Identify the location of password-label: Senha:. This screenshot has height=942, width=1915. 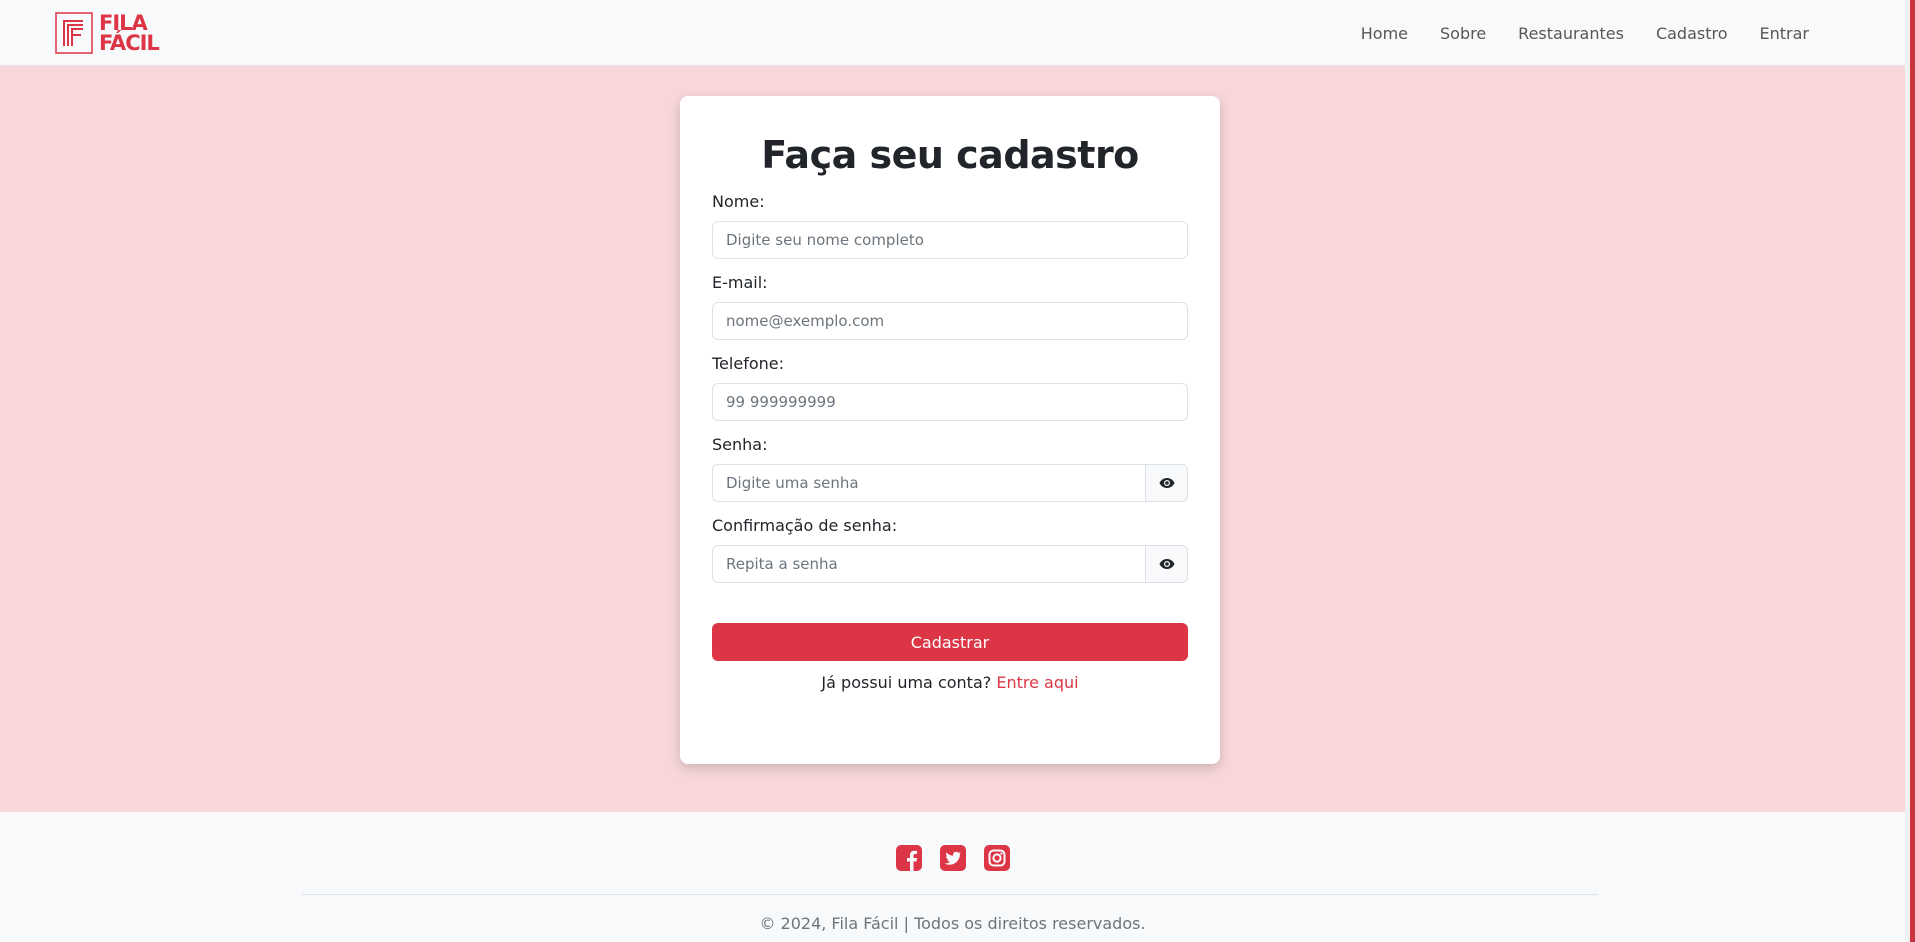
(740, 444).